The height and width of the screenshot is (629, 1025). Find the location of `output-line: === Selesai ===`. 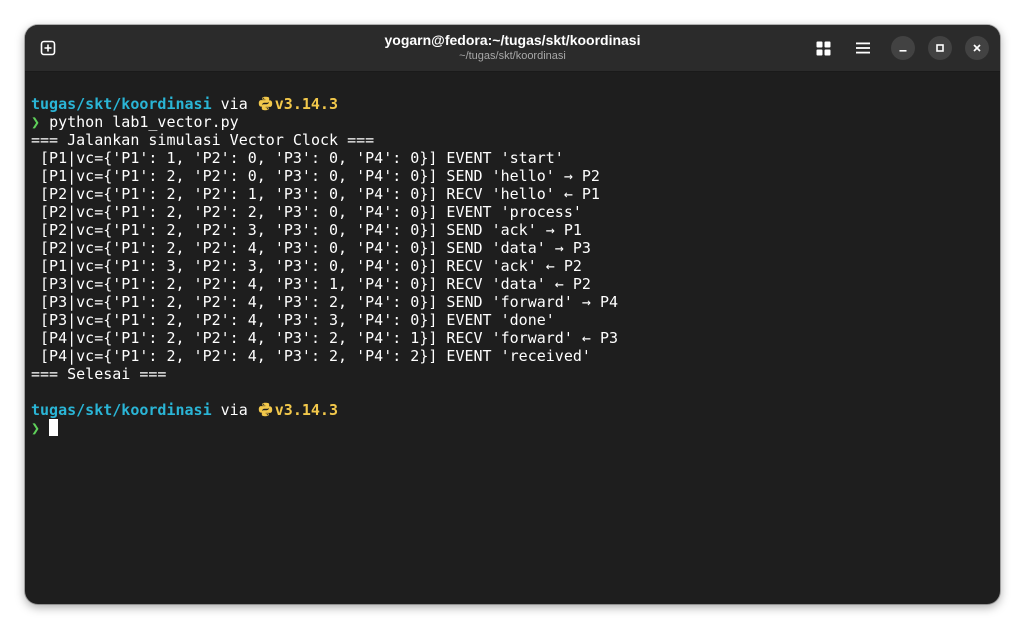

output-line: === Selesai === is located at coordinates (99, 374).